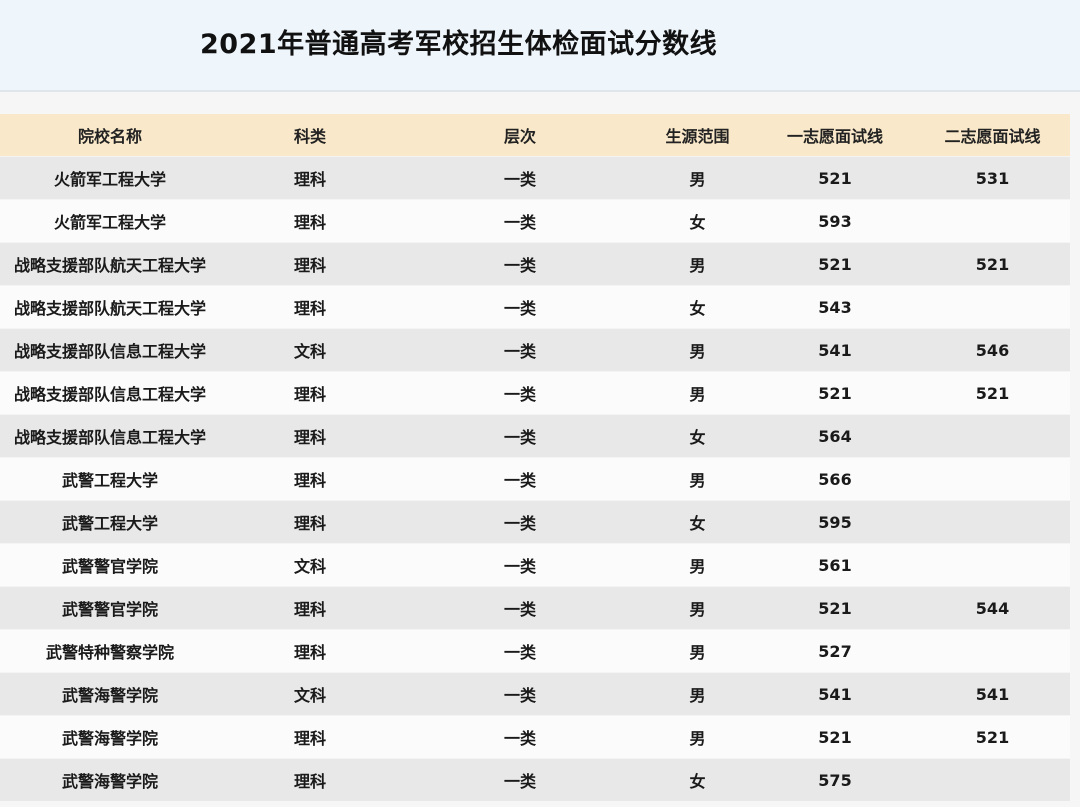  What do you see at coordinates (992, 135) in the screenshot?
I see `header-second-choice: 二志愿面试线` at bounding box center [992, 135].